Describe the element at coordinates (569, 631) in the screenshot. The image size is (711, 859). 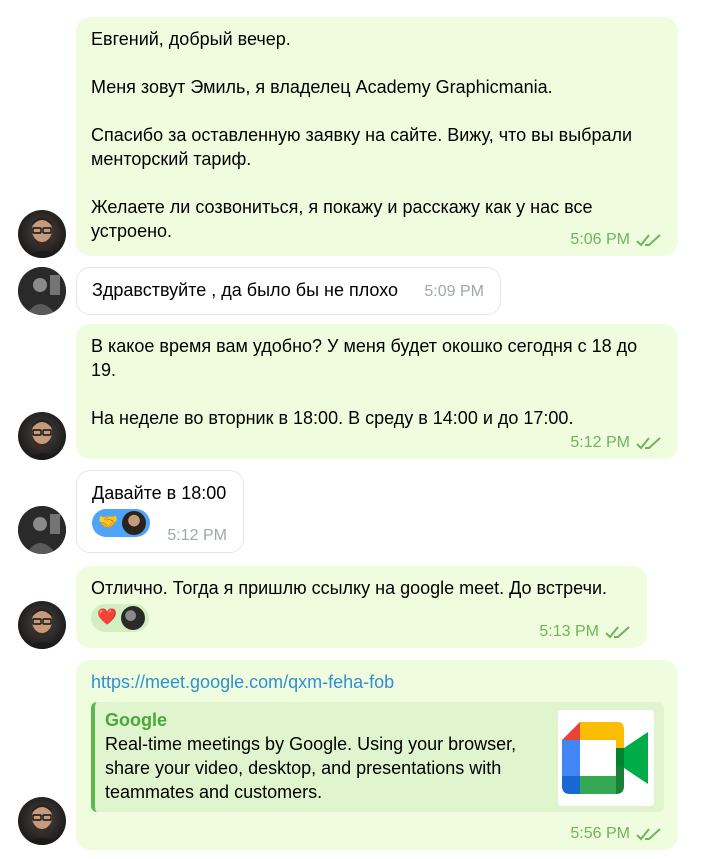
I see `message-time: 5:13 PM` at that location.